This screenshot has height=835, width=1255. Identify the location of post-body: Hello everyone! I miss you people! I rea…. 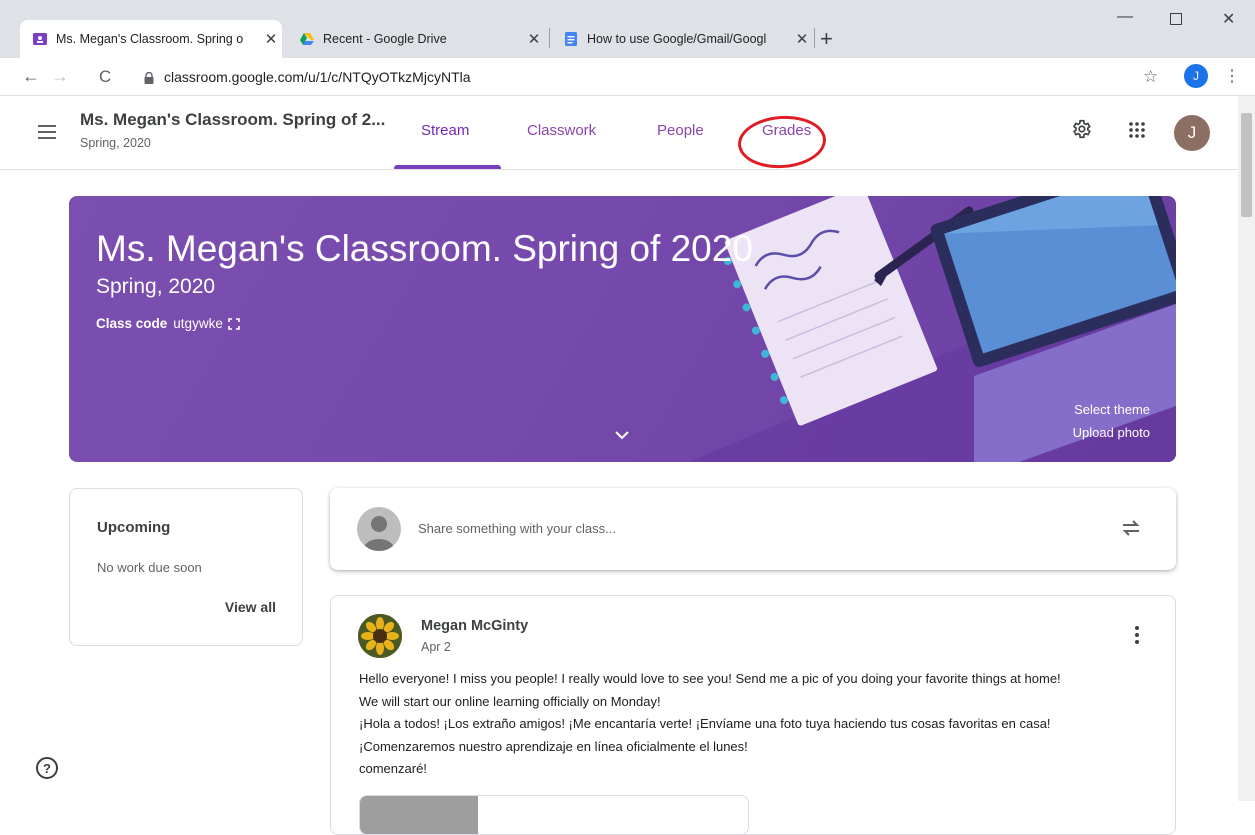
(759, 724).